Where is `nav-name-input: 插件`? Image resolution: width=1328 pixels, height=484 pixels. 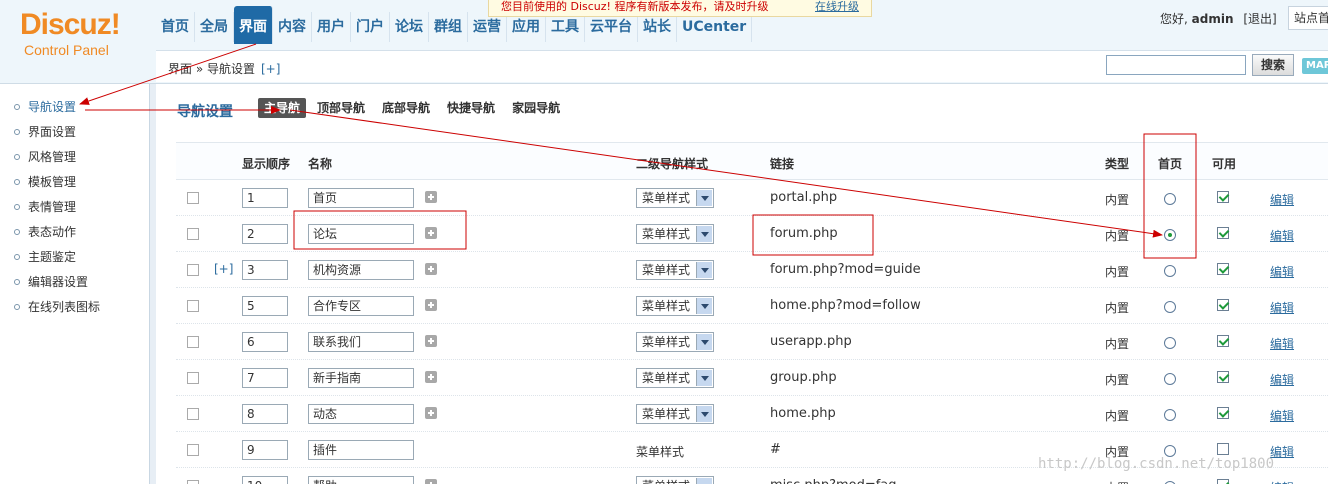
nav-name-input: 插件 is located at coordinates (361, 450).